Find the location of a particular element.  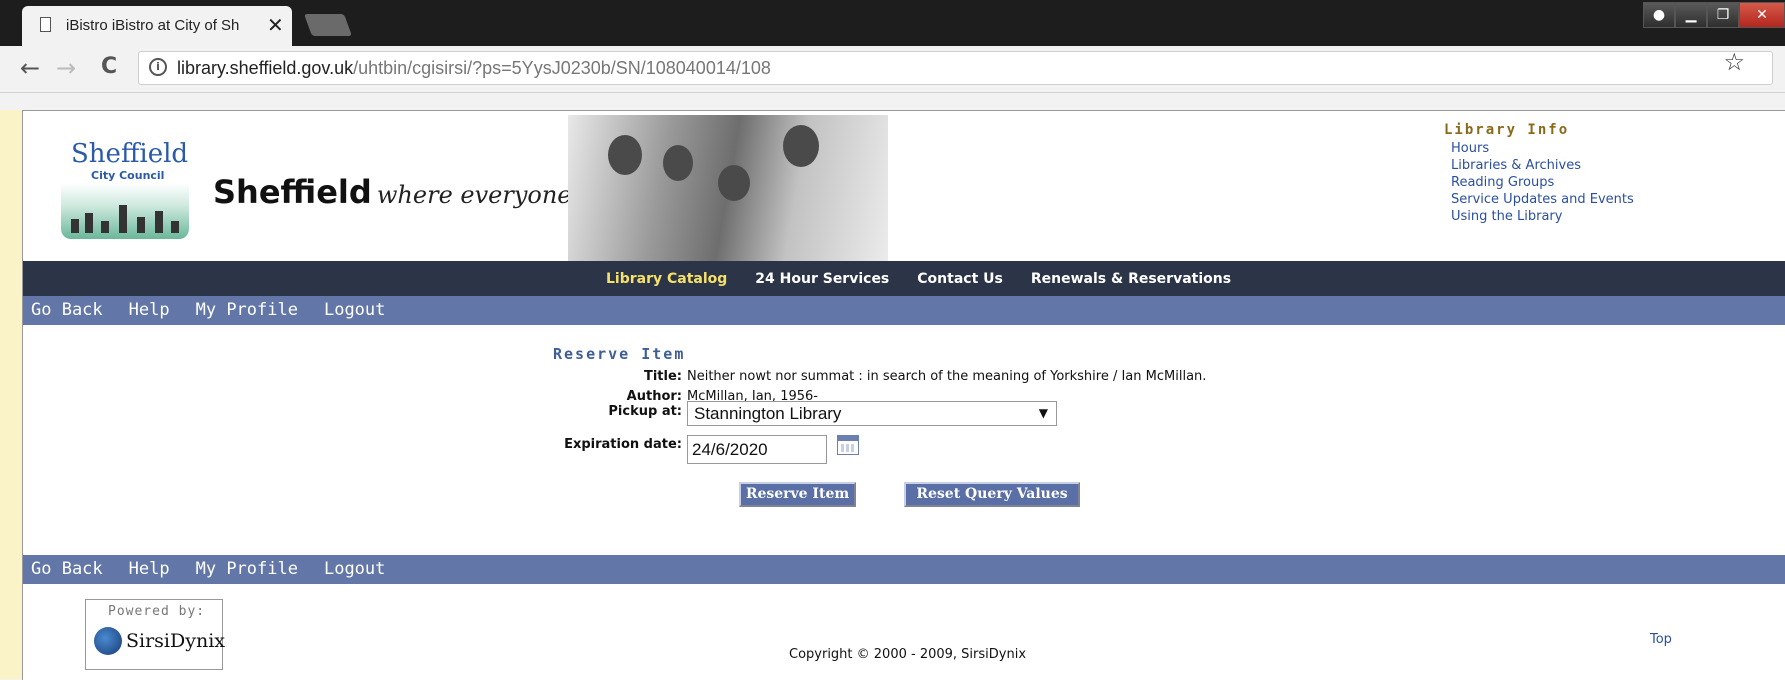

link-using-library: Using the Library is located at coordinates (1542, 216).